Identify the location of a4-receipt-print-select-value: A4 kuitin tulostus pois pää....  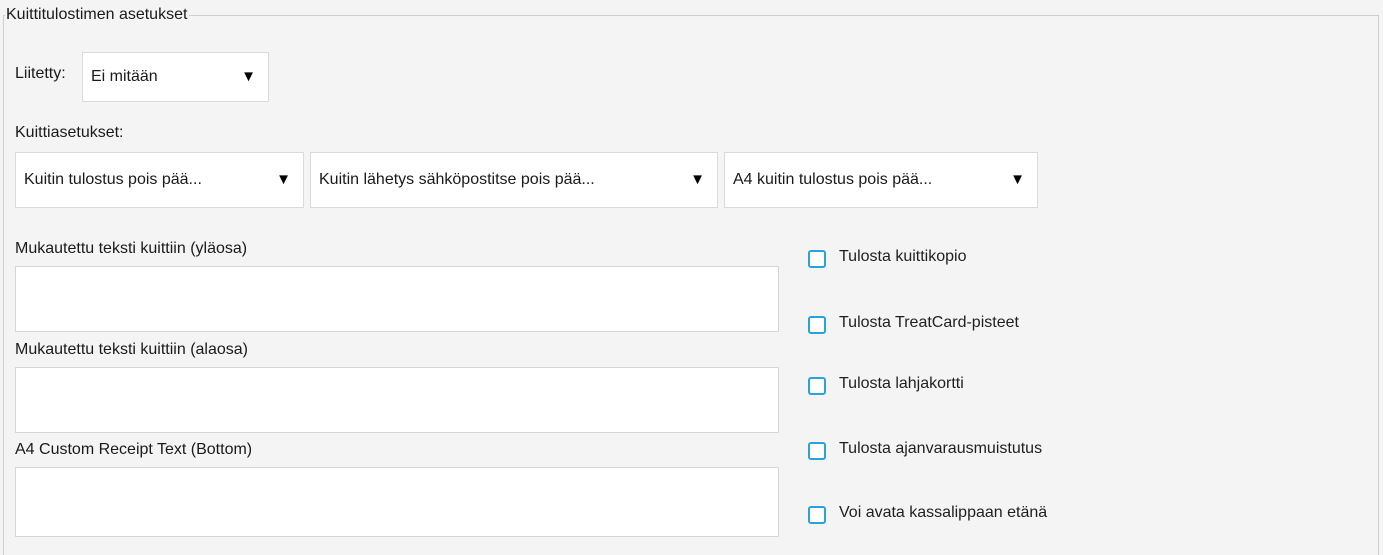
(833, 179).